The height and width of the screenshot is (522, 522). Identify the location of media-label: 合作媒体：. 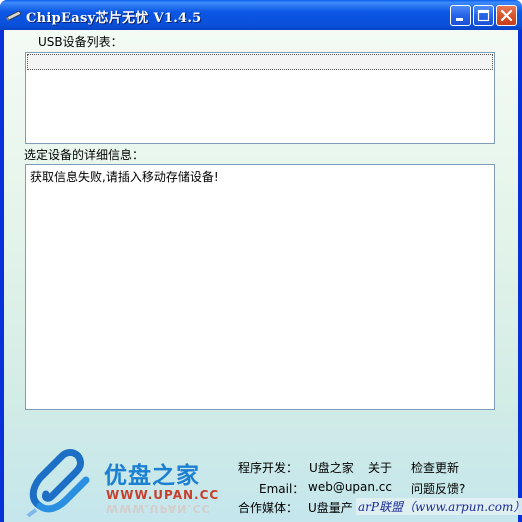
(268, 508).